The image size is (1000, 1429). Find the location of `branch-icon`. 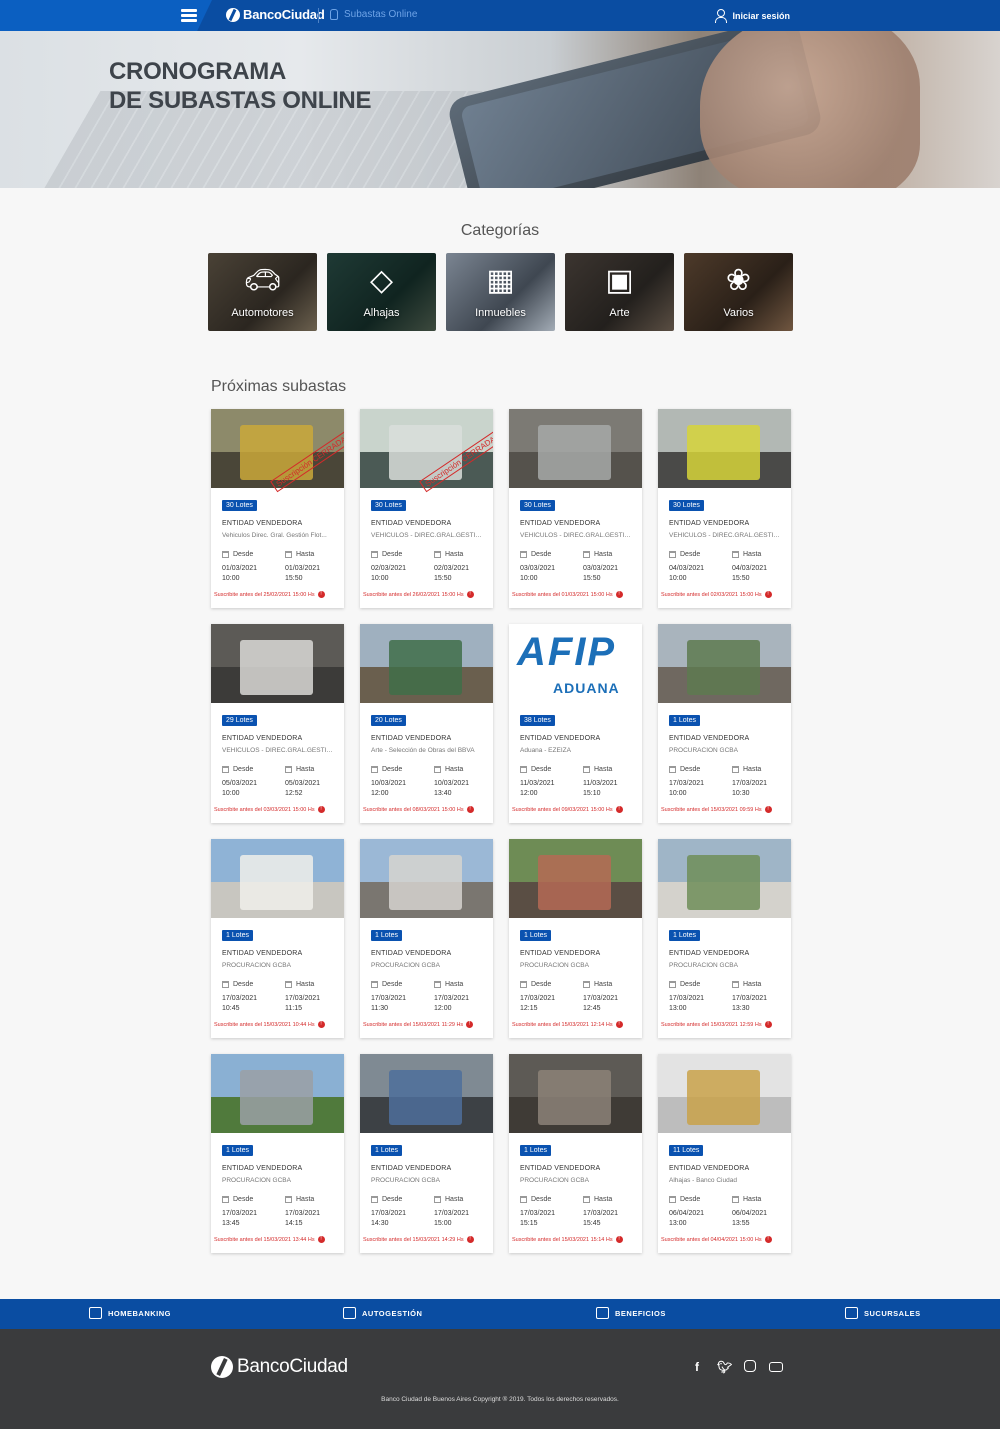

branch-icon is located at coordinates (851, 1313).